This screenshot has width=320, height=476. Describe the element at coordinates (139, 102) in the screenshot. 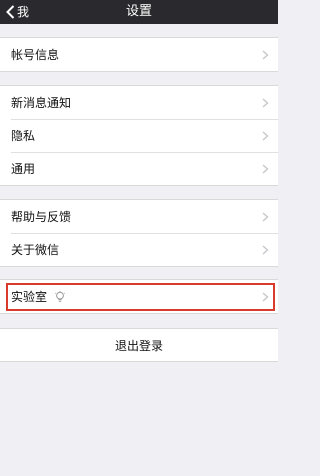

I see `settings-item-new-message-notification: 新消息通知` at that location.